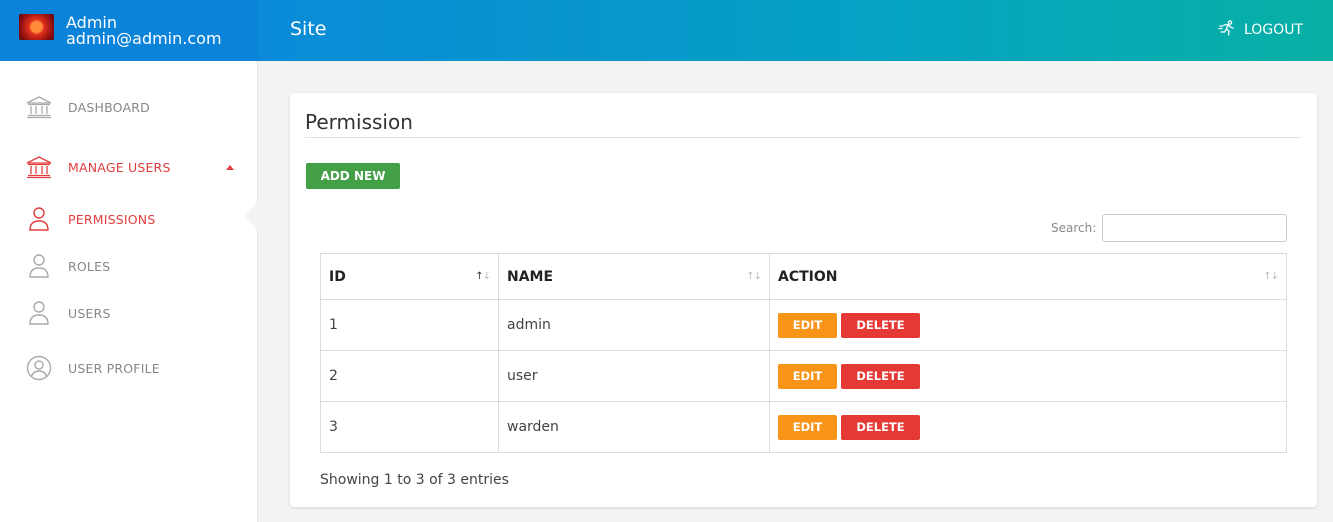 Image resolution: width=1333 pixels, height=522 pixels. Describe the element at coordinates (530, 276) in the screenshot. I see `column-header-label: NAME` at that location.